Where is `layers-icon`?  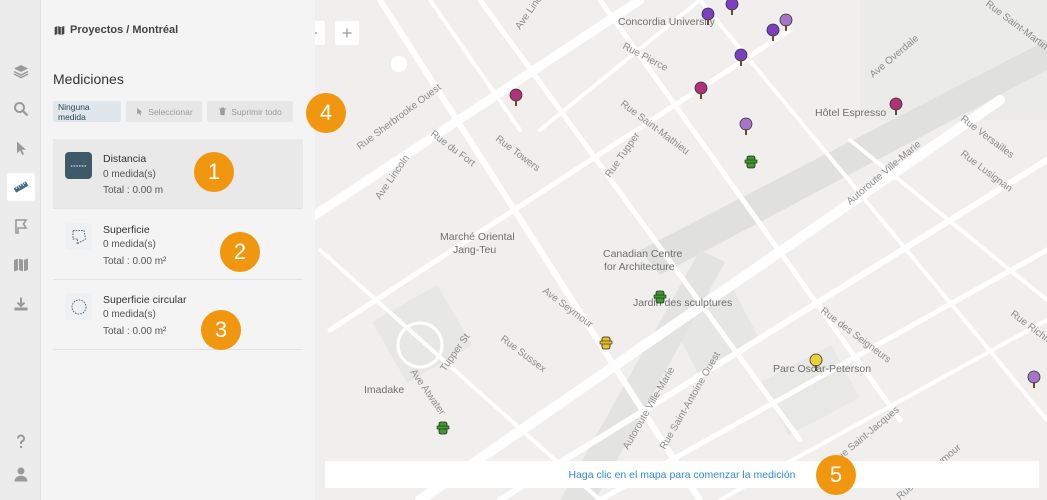
layers-icon is located at coordinates (21, 72).